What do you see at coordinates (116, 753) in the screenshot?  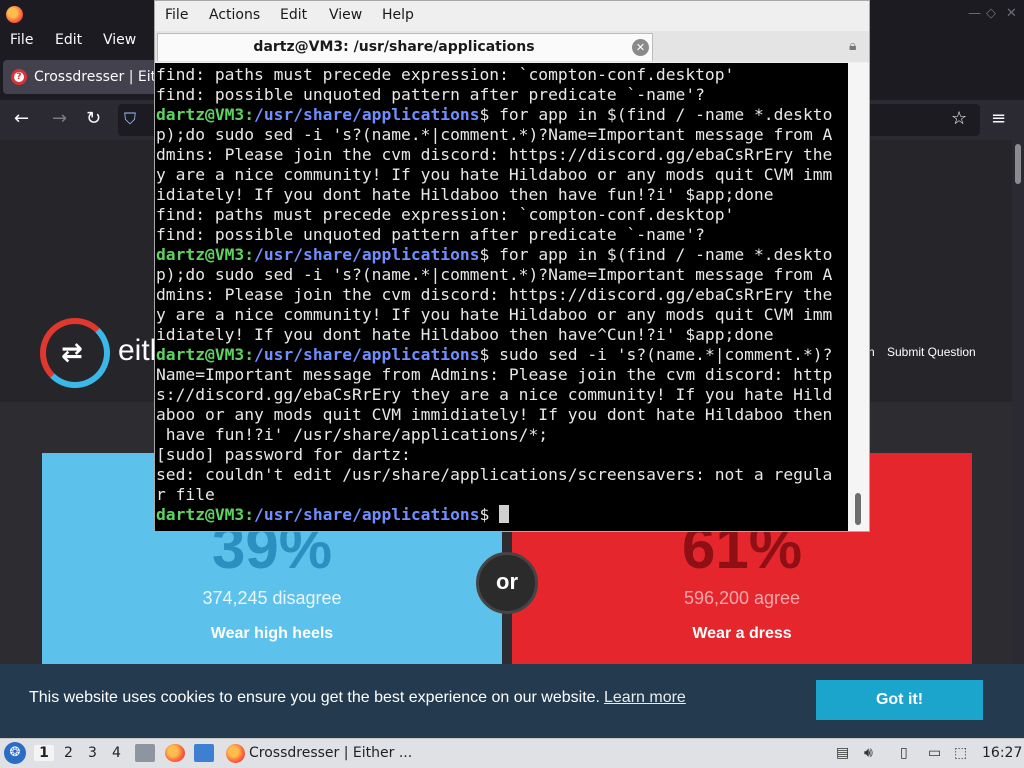 I see `workspace-4: 4` at bounding box center [116, 753].